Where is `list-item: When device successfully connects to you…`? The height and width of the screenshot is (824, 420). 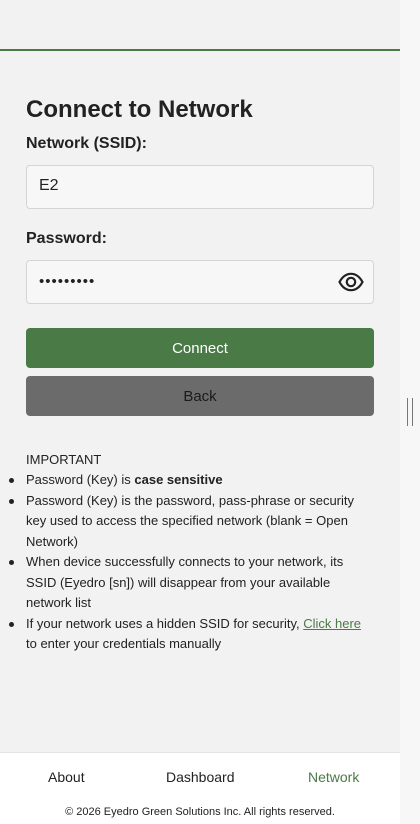 list-item: When device successfully connects to you… is located at coordinates (191, 583).